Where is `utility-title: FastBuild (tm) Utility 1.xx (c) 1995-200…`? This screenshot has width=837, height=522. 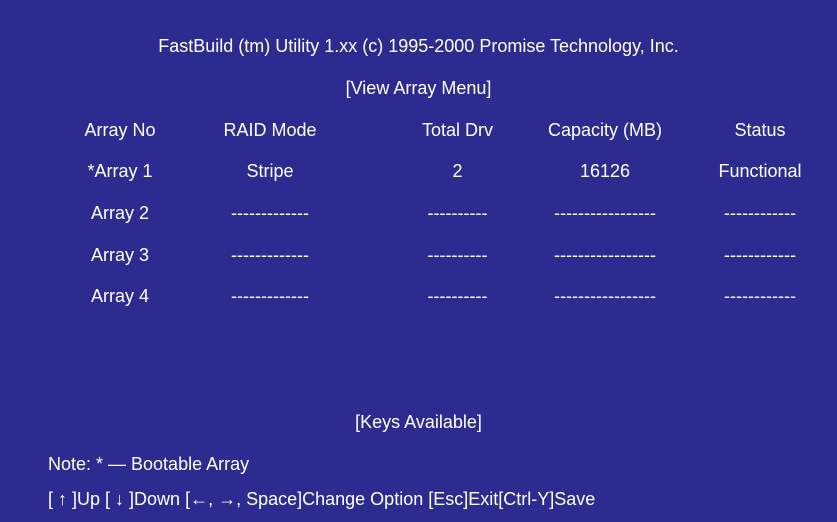 utility-title: FastBuild (tm) Utility 1.xx (c) 1995-200… is located at coordinates (418, 46).